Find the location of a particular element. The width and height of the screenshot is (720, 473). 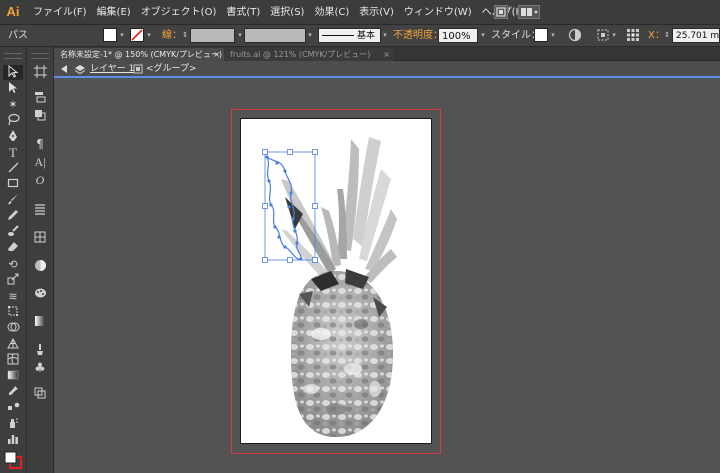

stroke-dropdown-icon: ▾ is located at coordinates (149, 35).